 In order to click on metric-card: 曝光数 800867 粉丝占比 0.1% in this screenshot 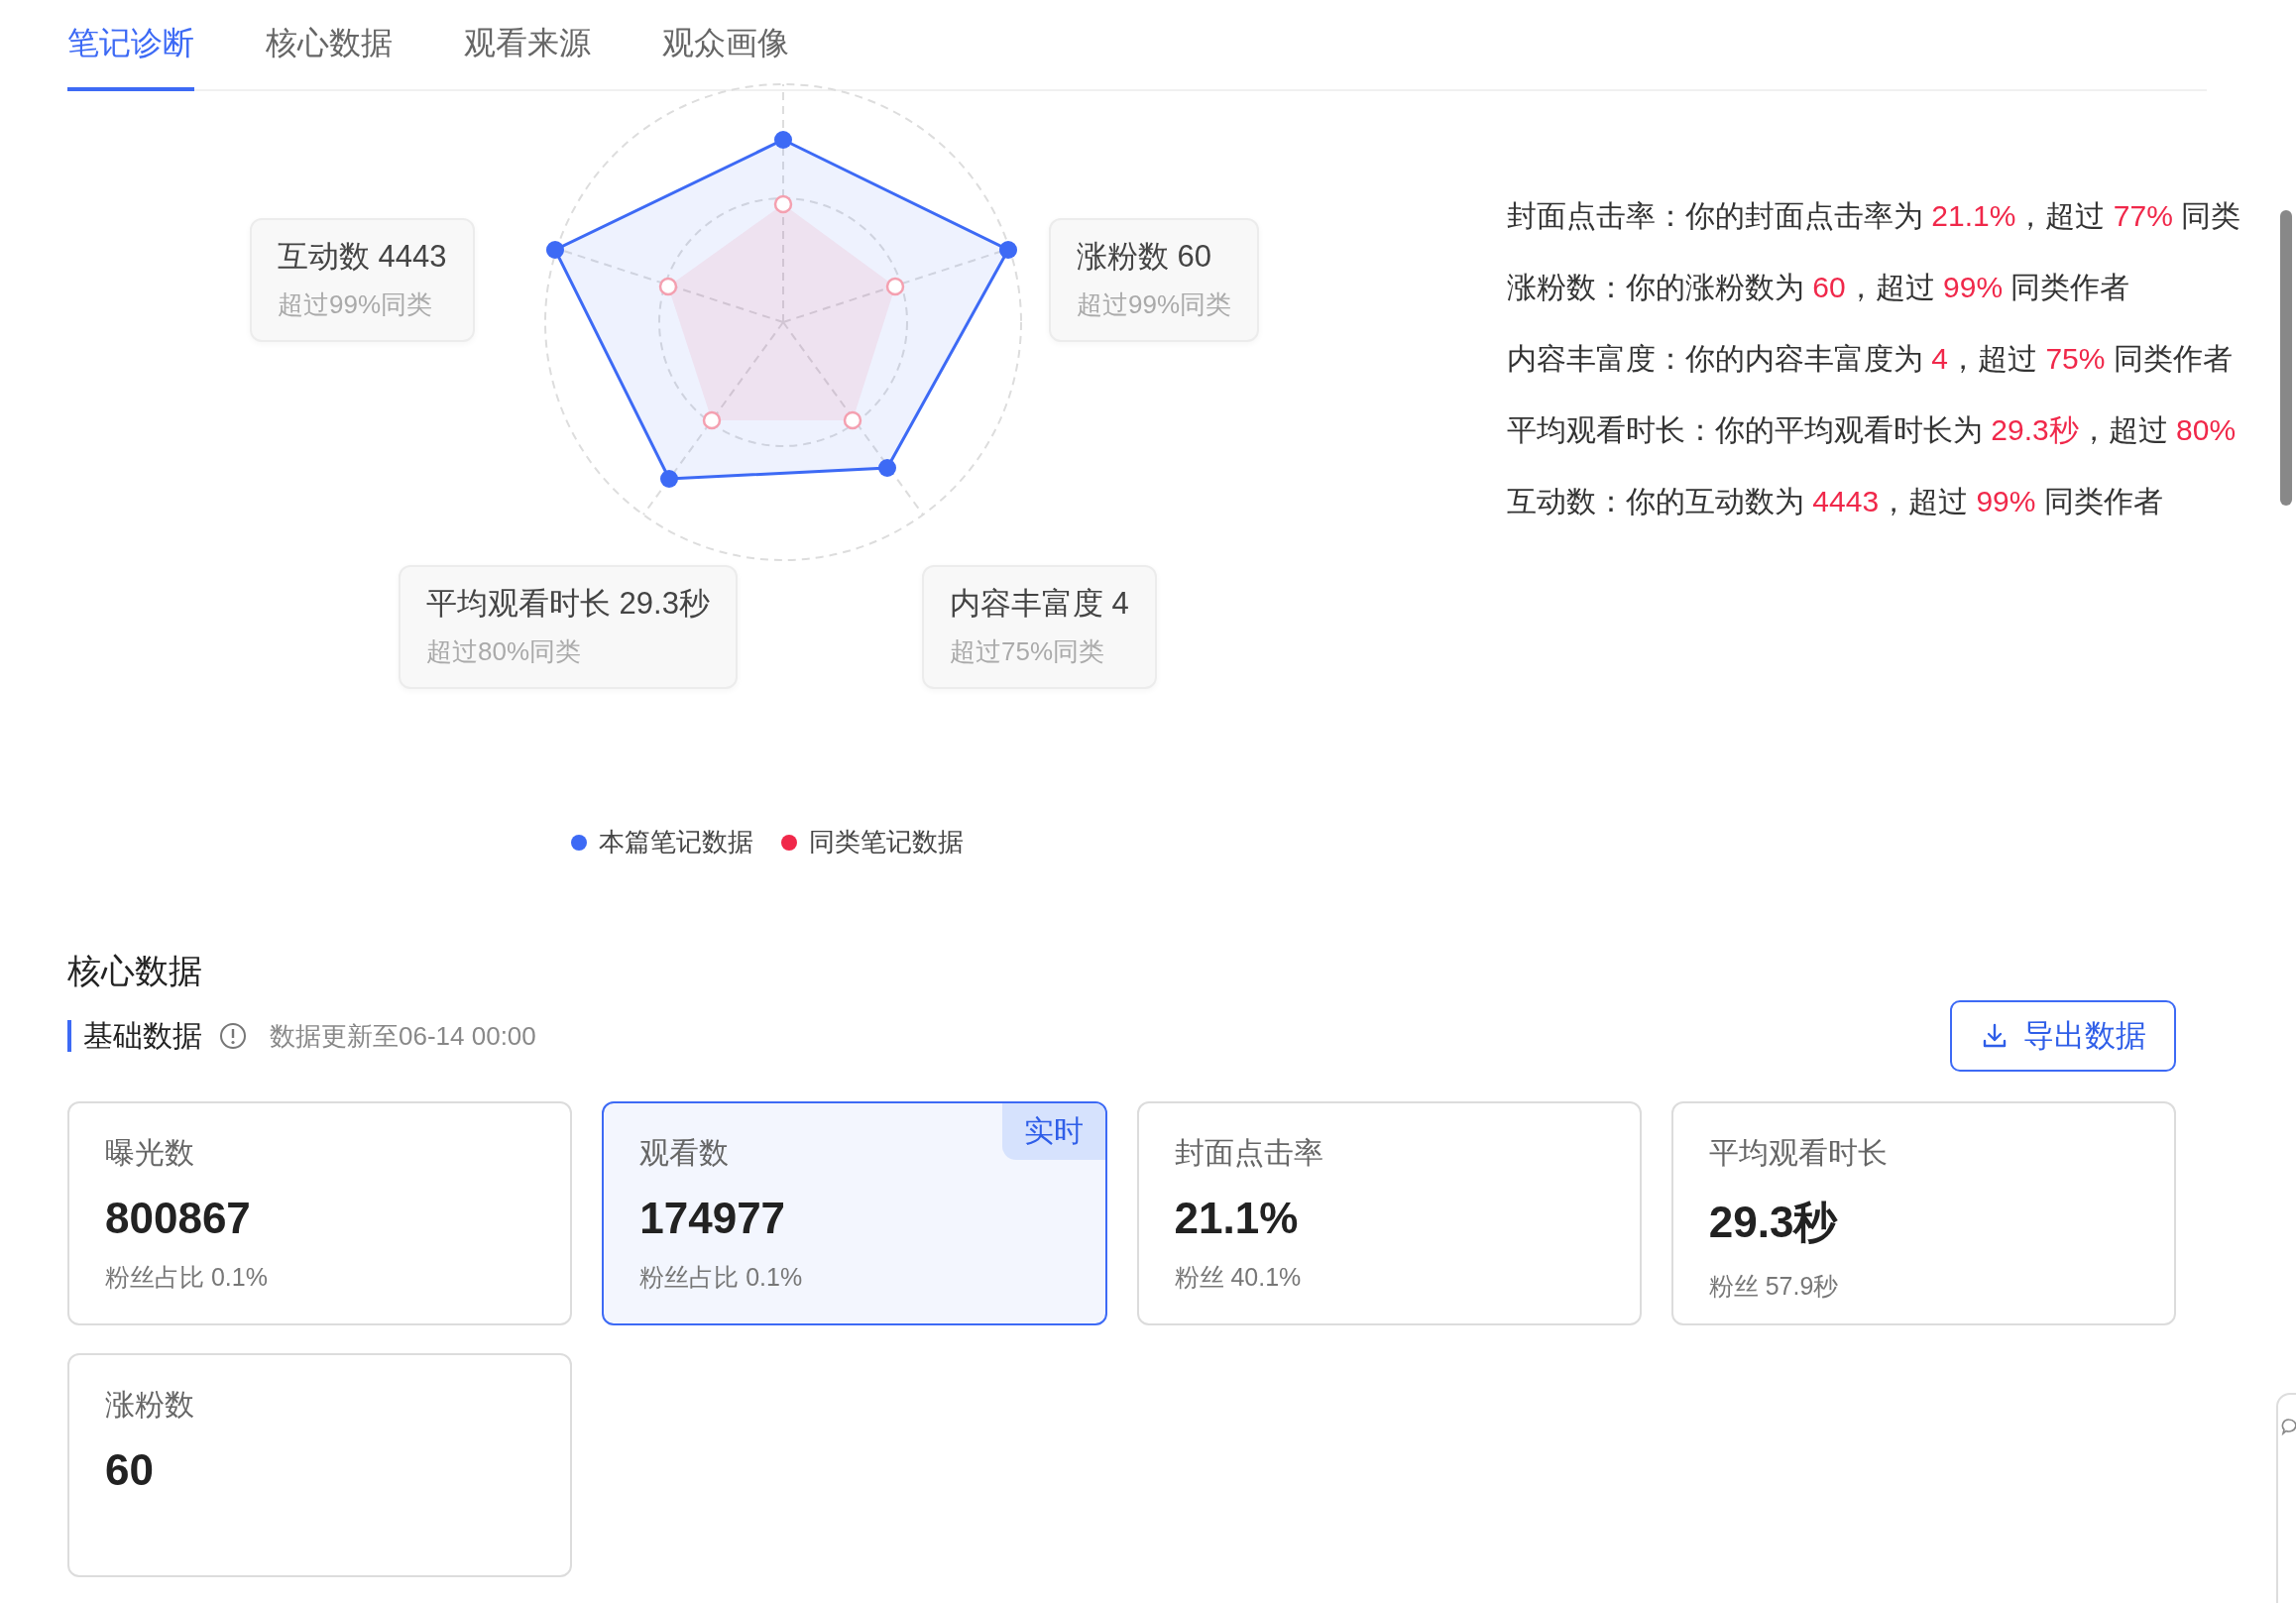, I will do `click(320, 1213)`.